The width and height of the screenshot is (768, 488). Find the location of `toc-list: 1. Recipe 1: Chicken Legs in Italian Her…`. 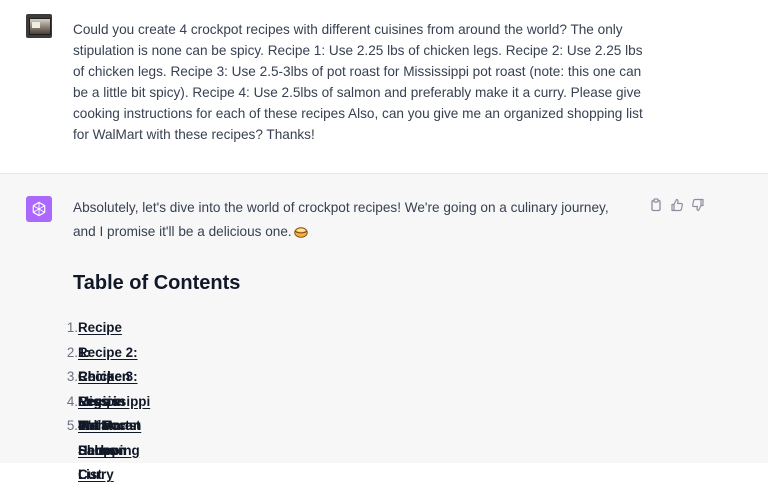

toc-list: 1. Recipe 1: Chicken Legs in Italian Her… is located at coordinates (101, 399).